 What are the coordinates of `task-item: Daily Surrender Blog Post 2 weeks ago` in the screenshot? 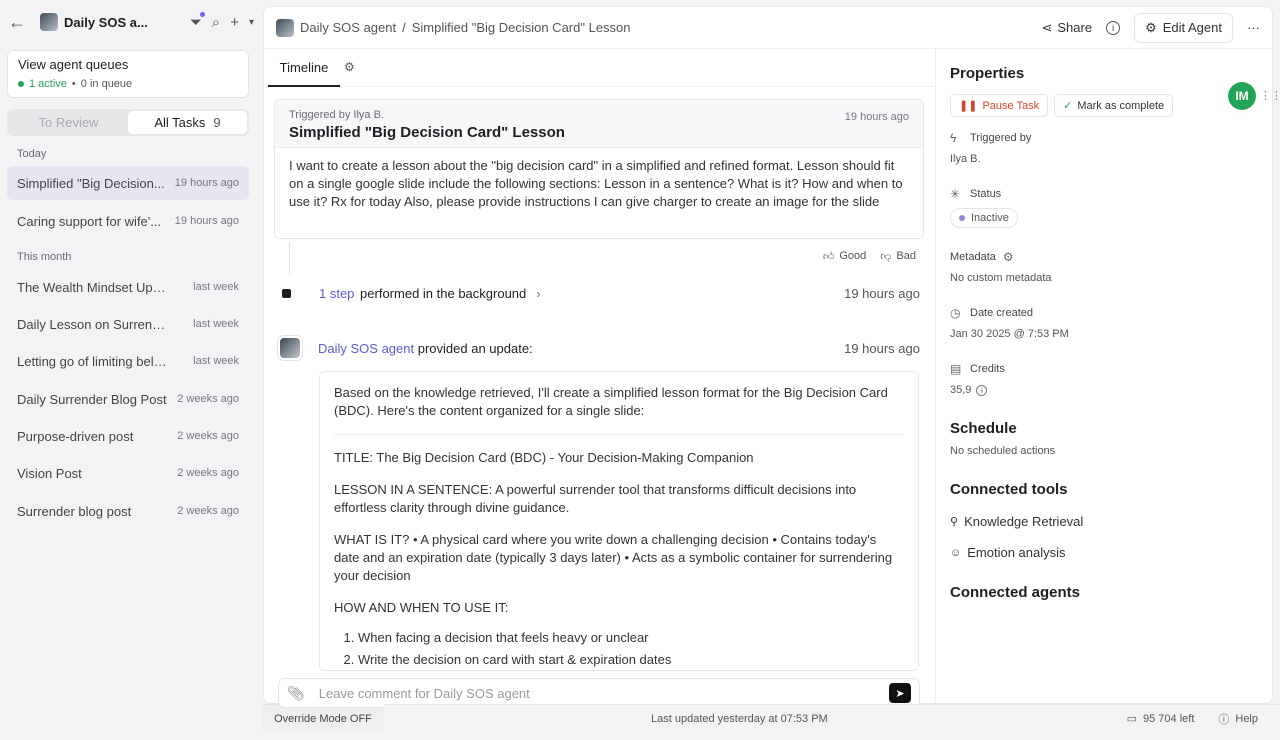 It's located at (128, 399).